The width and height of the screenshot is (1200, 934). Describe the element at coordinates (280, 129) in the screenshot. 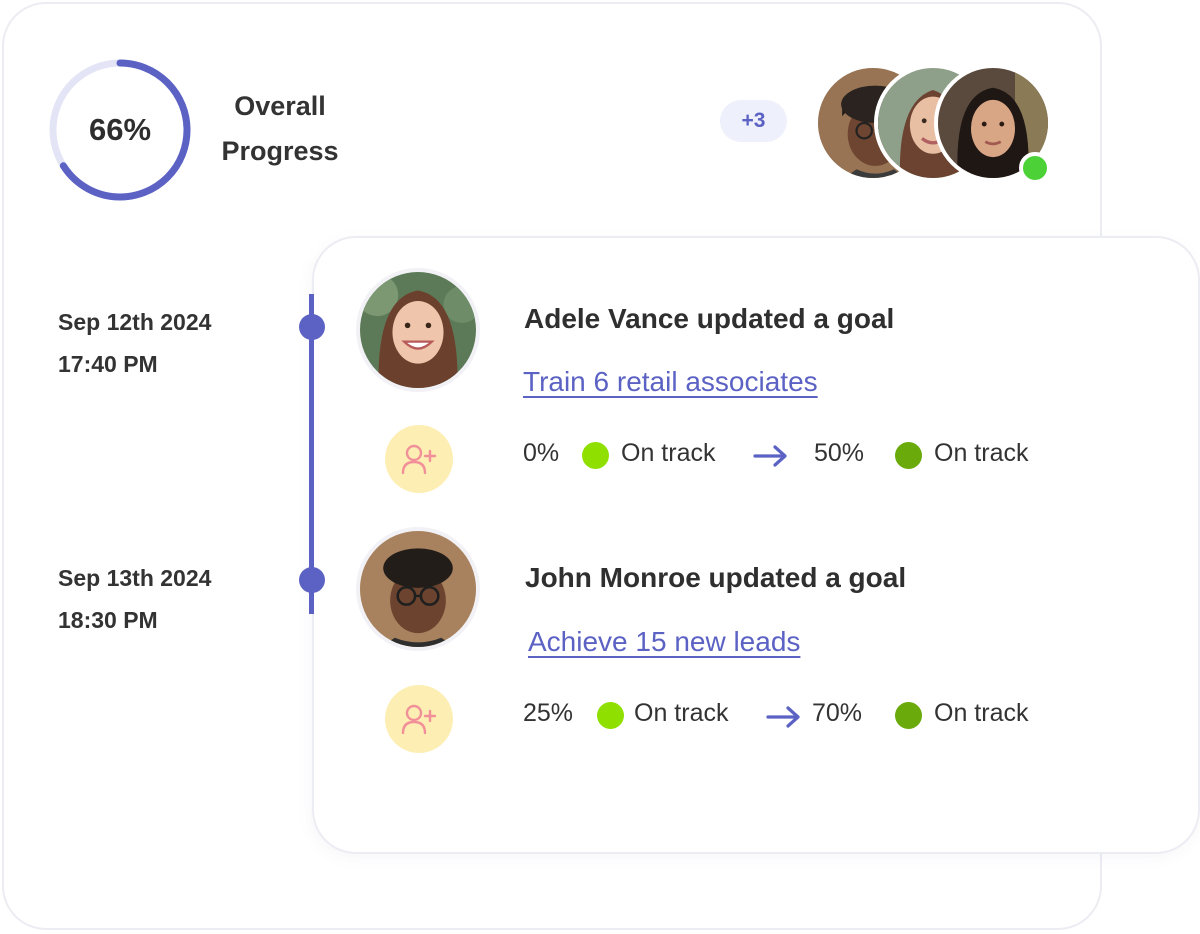

I see `overall-progress-title: Overall Progress` at that location.